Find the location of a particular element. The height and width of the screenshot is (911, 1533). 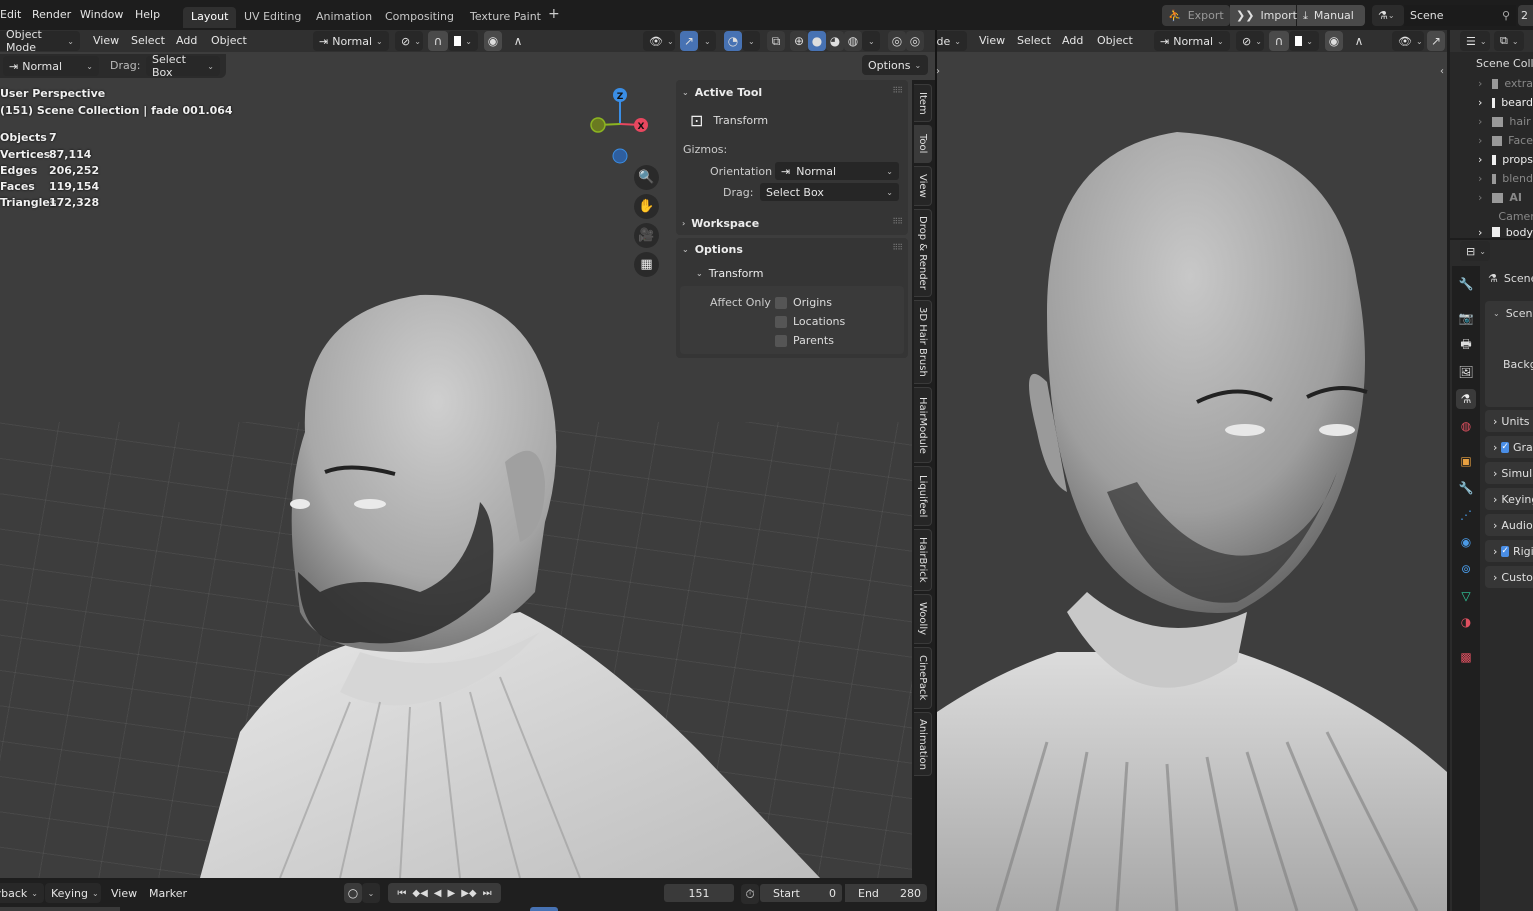

prev-keyframe-icon: ◆◀ is located at coordinates (419, 893).